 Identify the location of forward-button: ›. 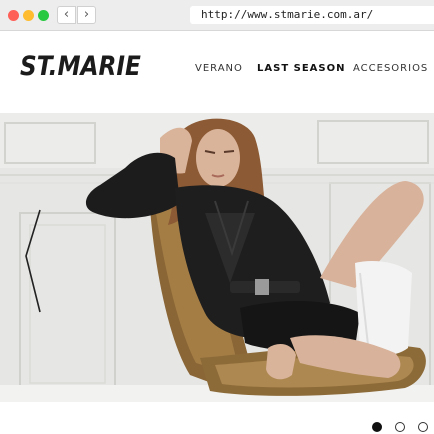
(86, 15).